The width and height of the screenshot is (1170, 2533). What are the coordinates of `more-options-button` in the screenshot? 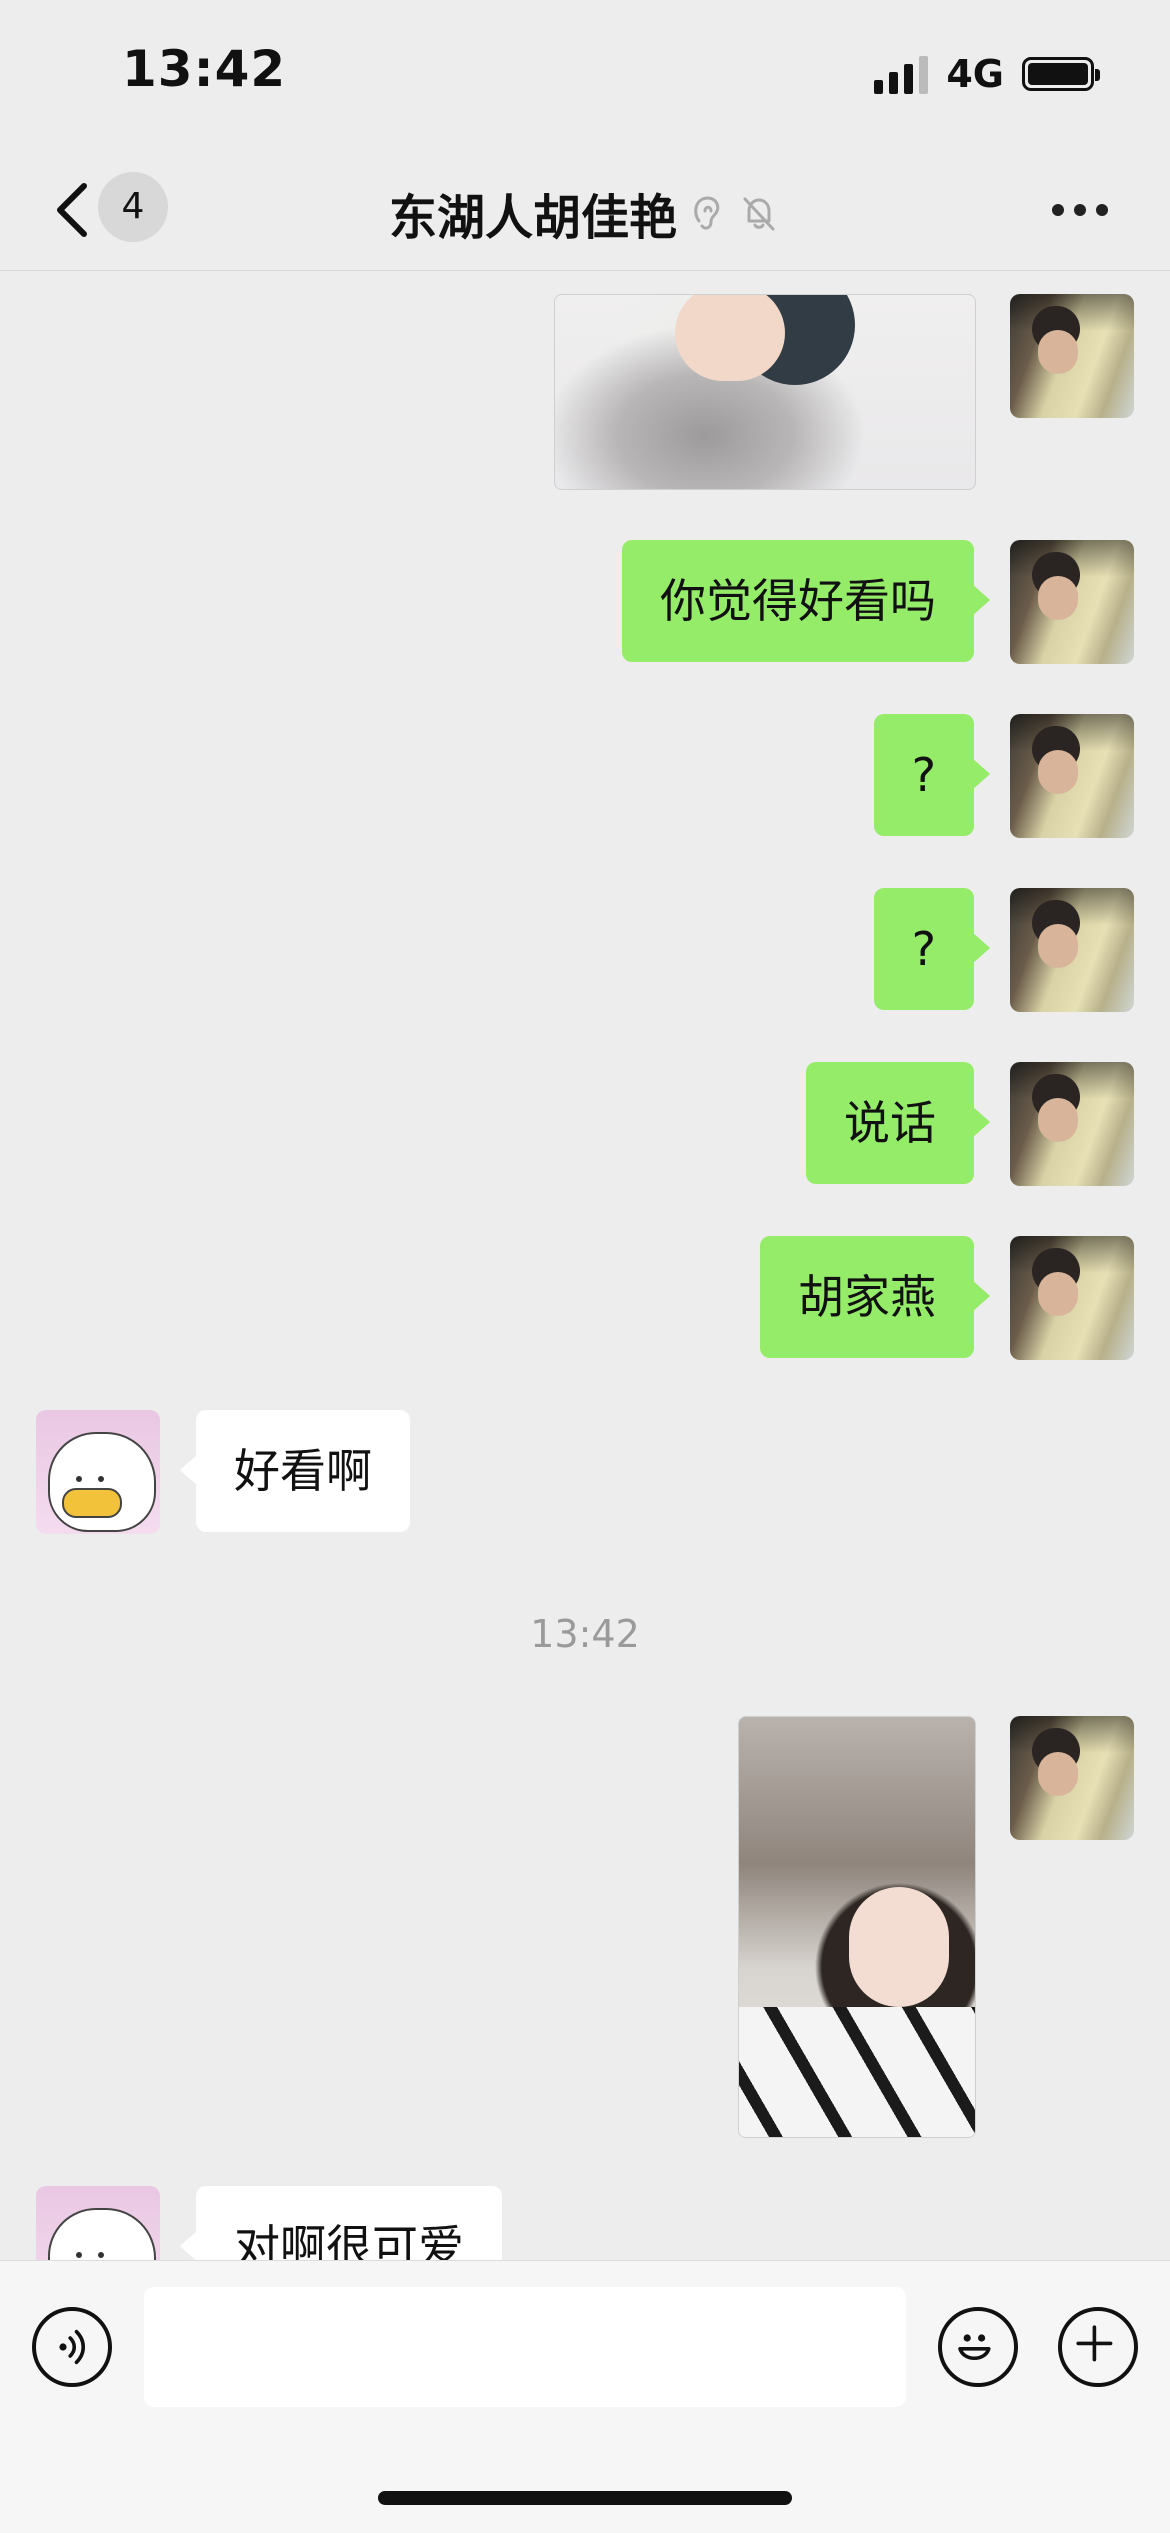 It's located at (1084, 210).